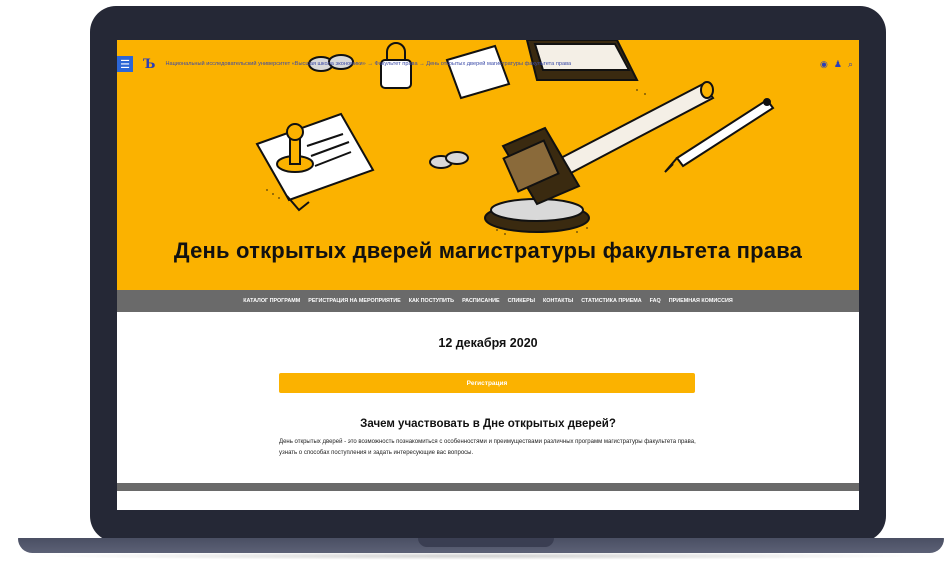  Describe the element at coordinates (431, 301) in the screenshot. I see `nav-item-how-to-apply: КАК ПОСТУПИТЬ` at that location.